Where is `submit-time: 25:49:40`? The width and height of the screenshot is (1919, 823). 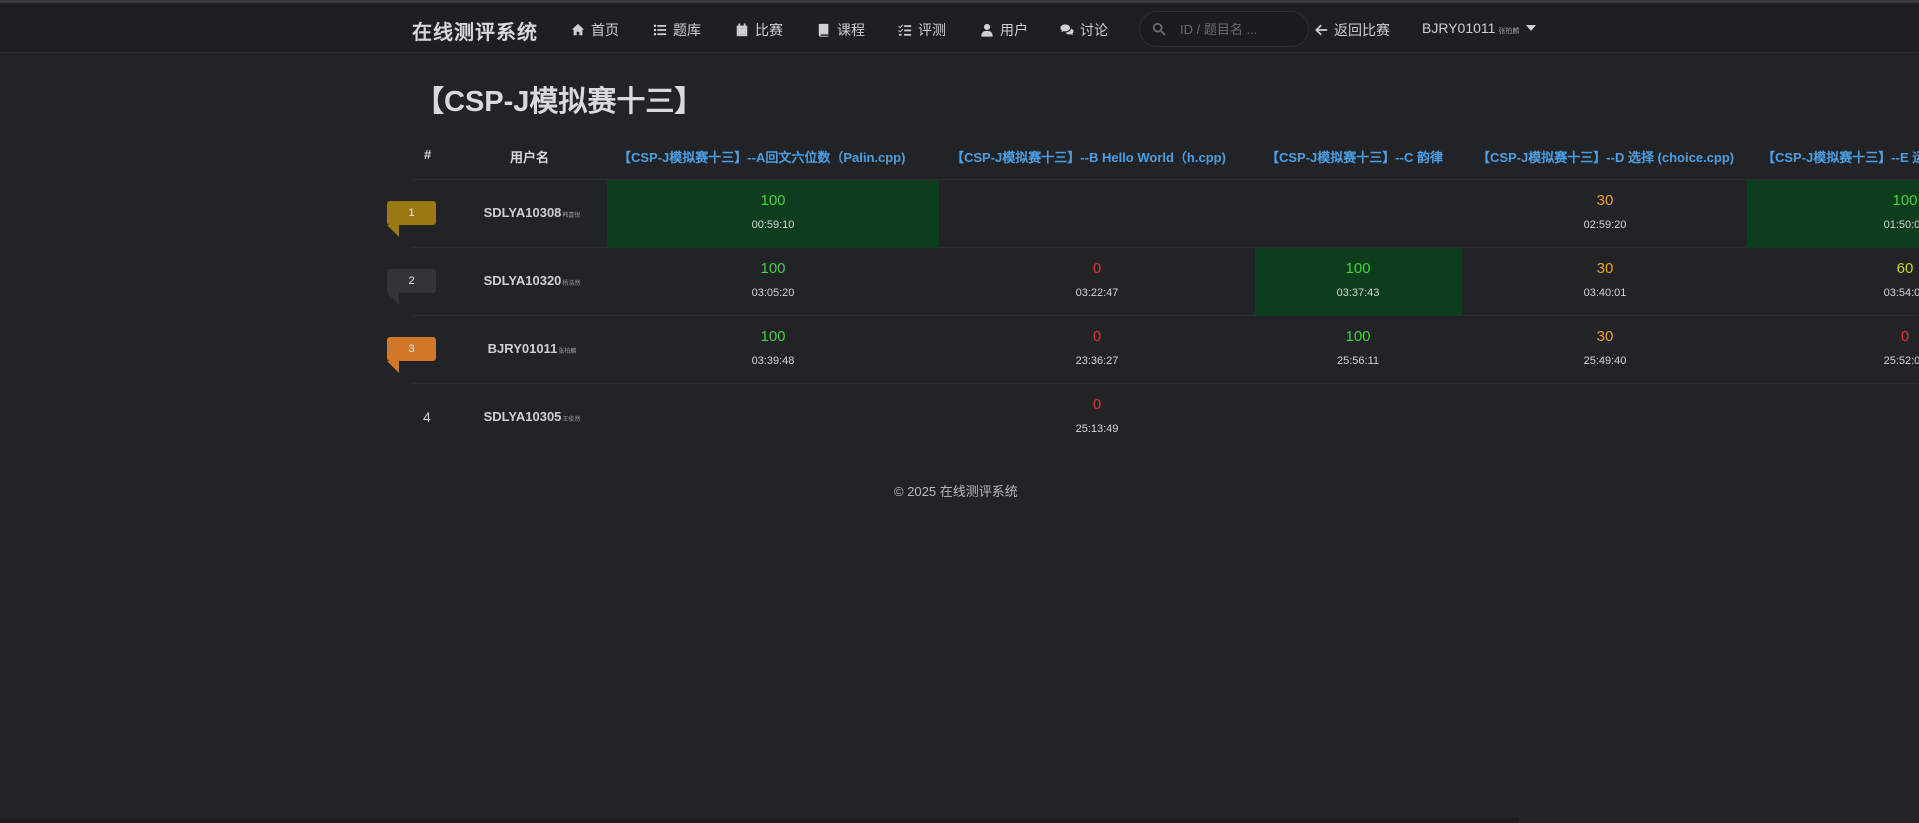
submit-time: 25:49:40 is located at coordinates (1605, 361).